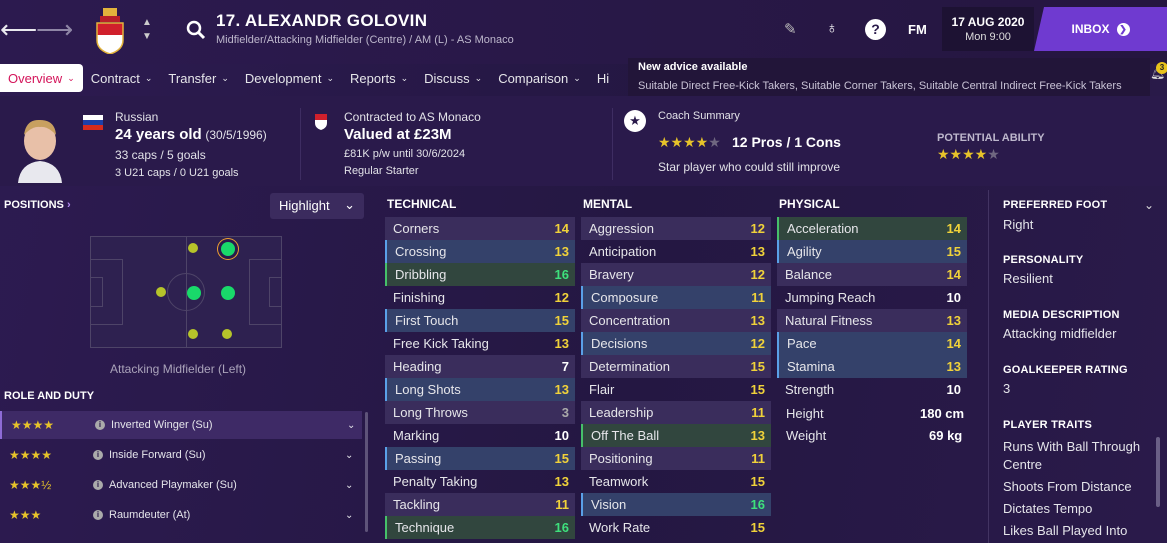 This screenshot has height=543, width=1167. Describe the element at coordinates (181, 455) in the screenshot. I see `role-item: ★★★★ i Inside Forward (Su) ⌄` at that location.